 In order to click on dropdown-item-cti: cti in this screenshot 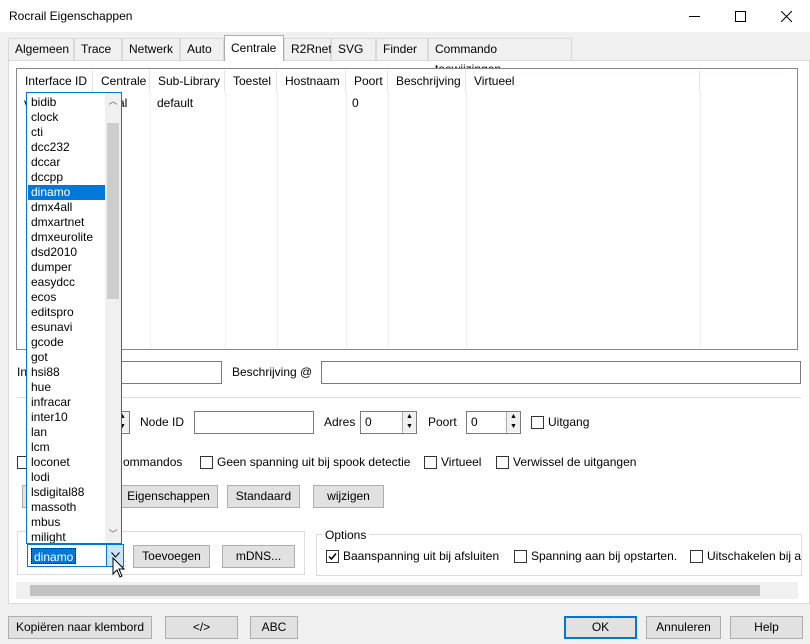, I will do `click(66, 132)`.